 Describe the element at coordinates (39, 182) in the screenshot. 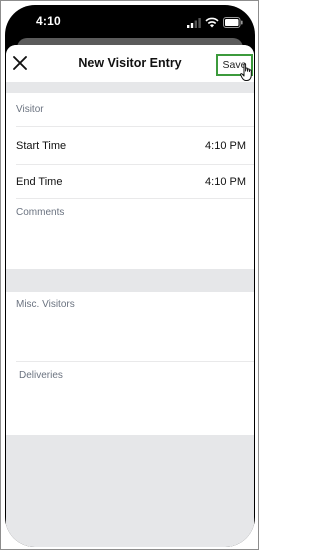

I see `end-time-label: End Time` at that location.